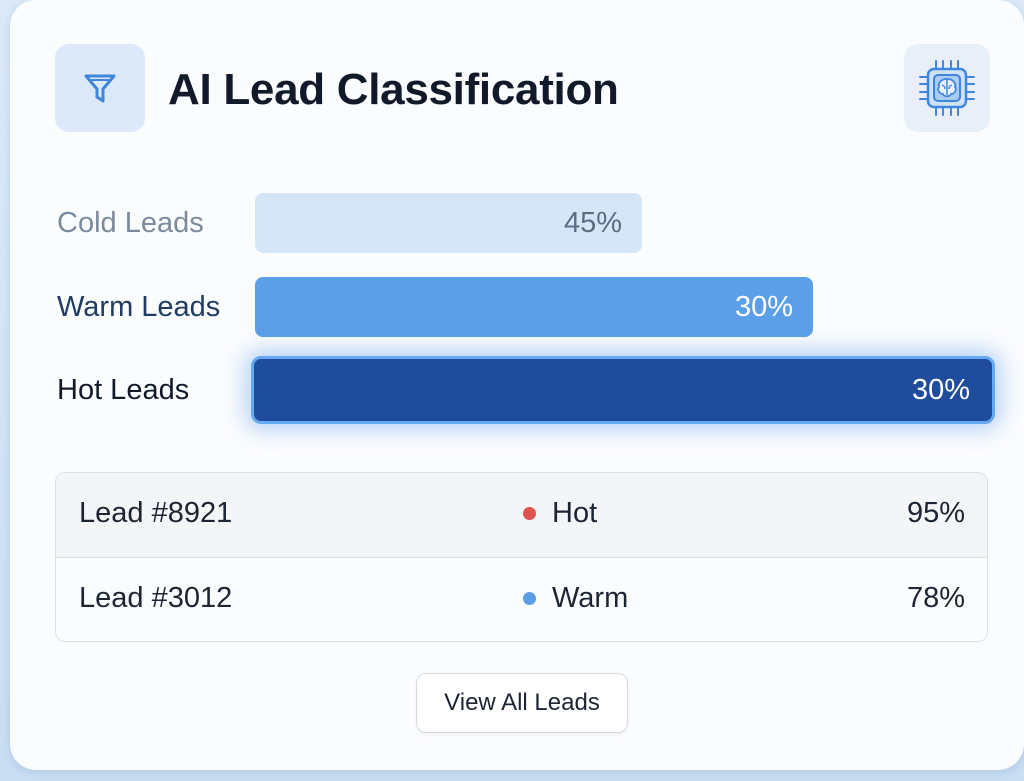 The height and width of the screenshot is (781, 1024). Describe the element at coordinates (521, 599) in the screenshot. I see `table-row: Lead #3012 Warm 78%` at that location.